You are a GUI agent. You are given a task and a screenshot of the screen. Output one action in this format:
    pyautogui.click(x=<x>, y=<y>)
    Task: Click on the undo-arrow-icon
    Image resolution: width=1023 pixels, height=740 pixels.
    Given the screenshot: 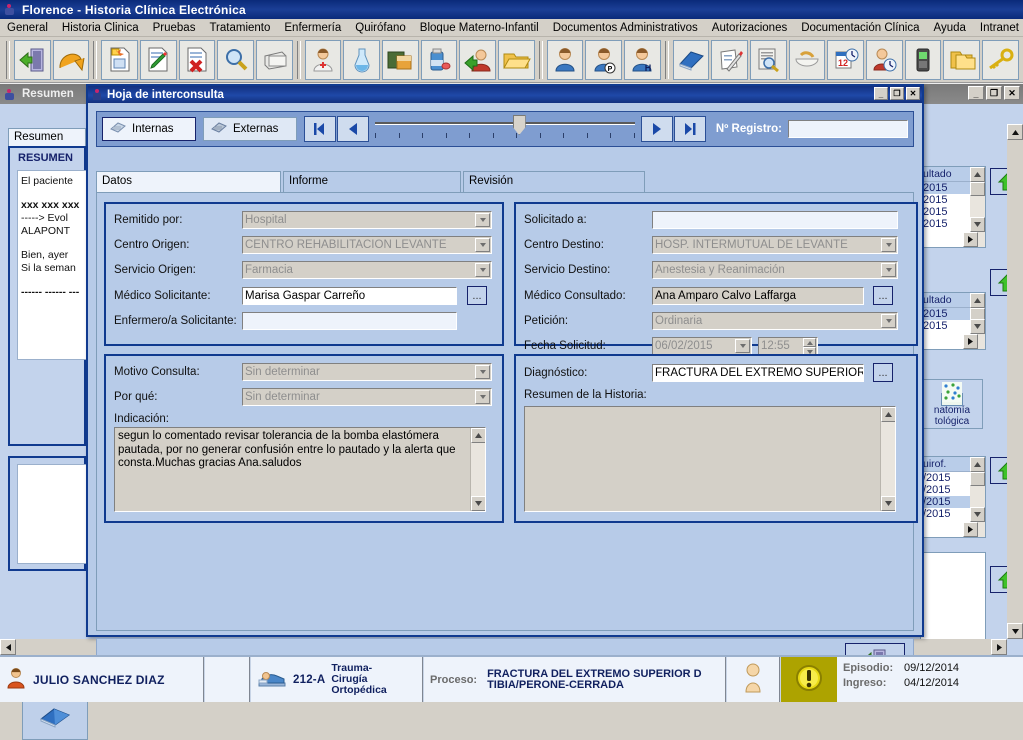 What is the action you would take?
    pyautogui.click(x=71, y=59)
    